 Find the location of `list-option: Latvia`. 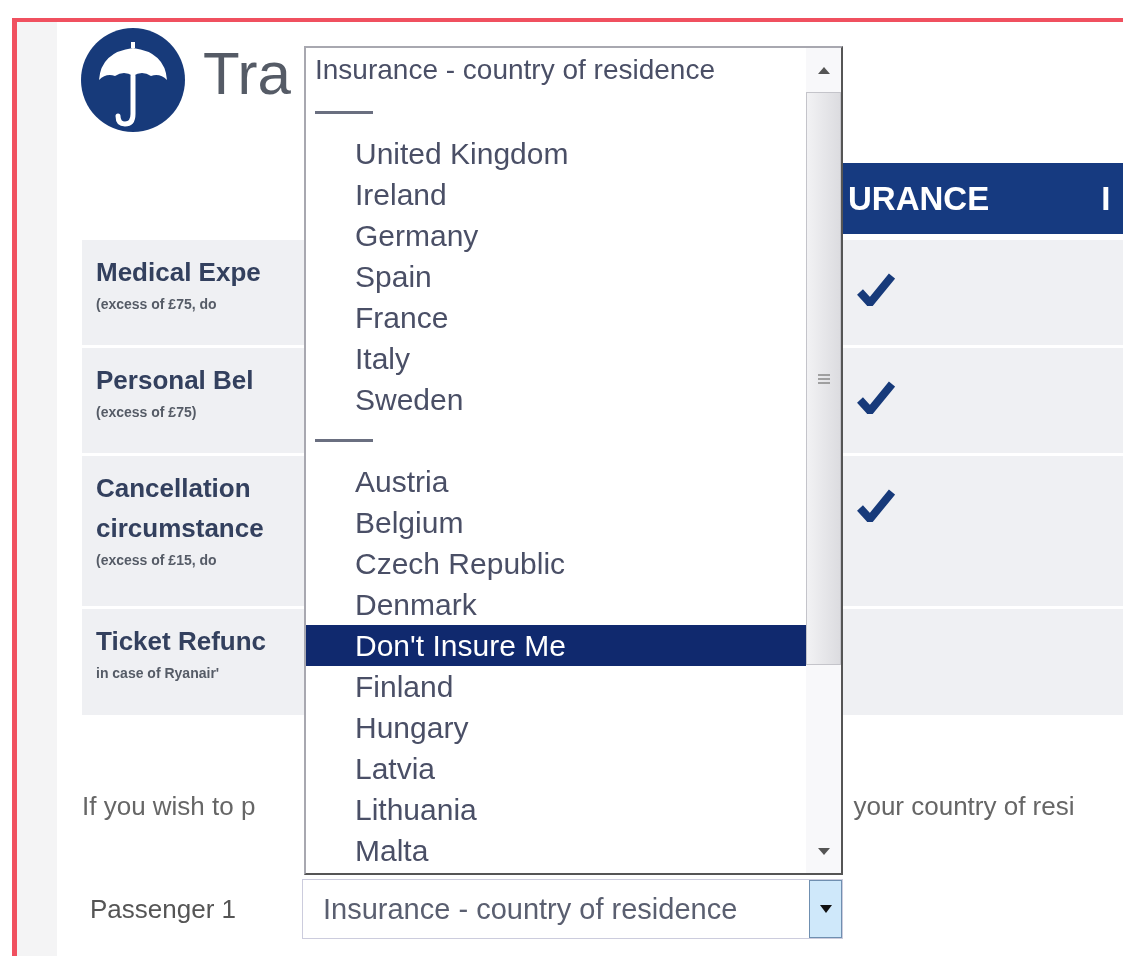

list-option: Latvia is located at coordinates (556, 768).